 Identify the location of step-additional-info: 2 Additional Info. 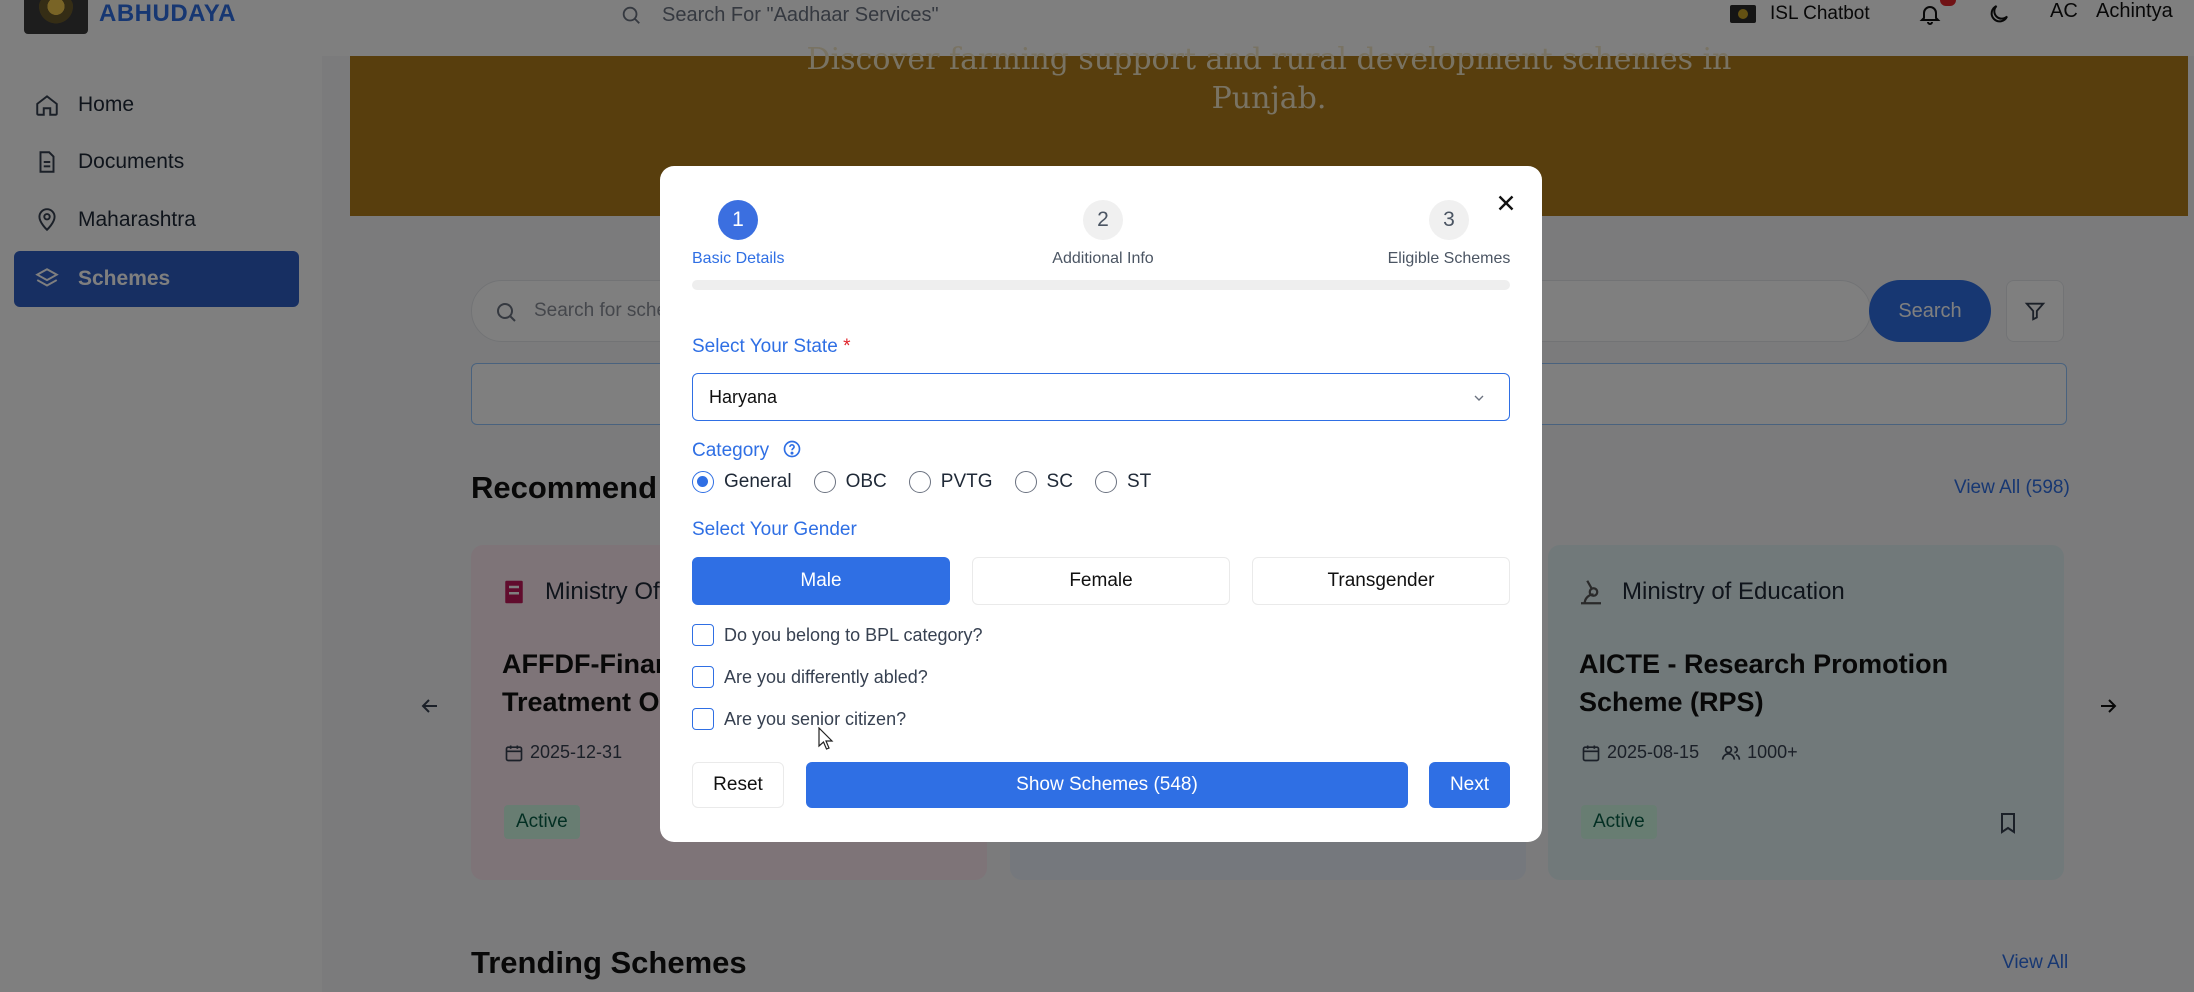
(1103, 234).